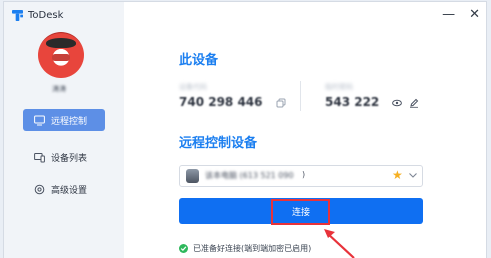  What do you see at coordinates (300, 212) in the screenshot?
I see `highlight-box` at bounding box center [300, 212].